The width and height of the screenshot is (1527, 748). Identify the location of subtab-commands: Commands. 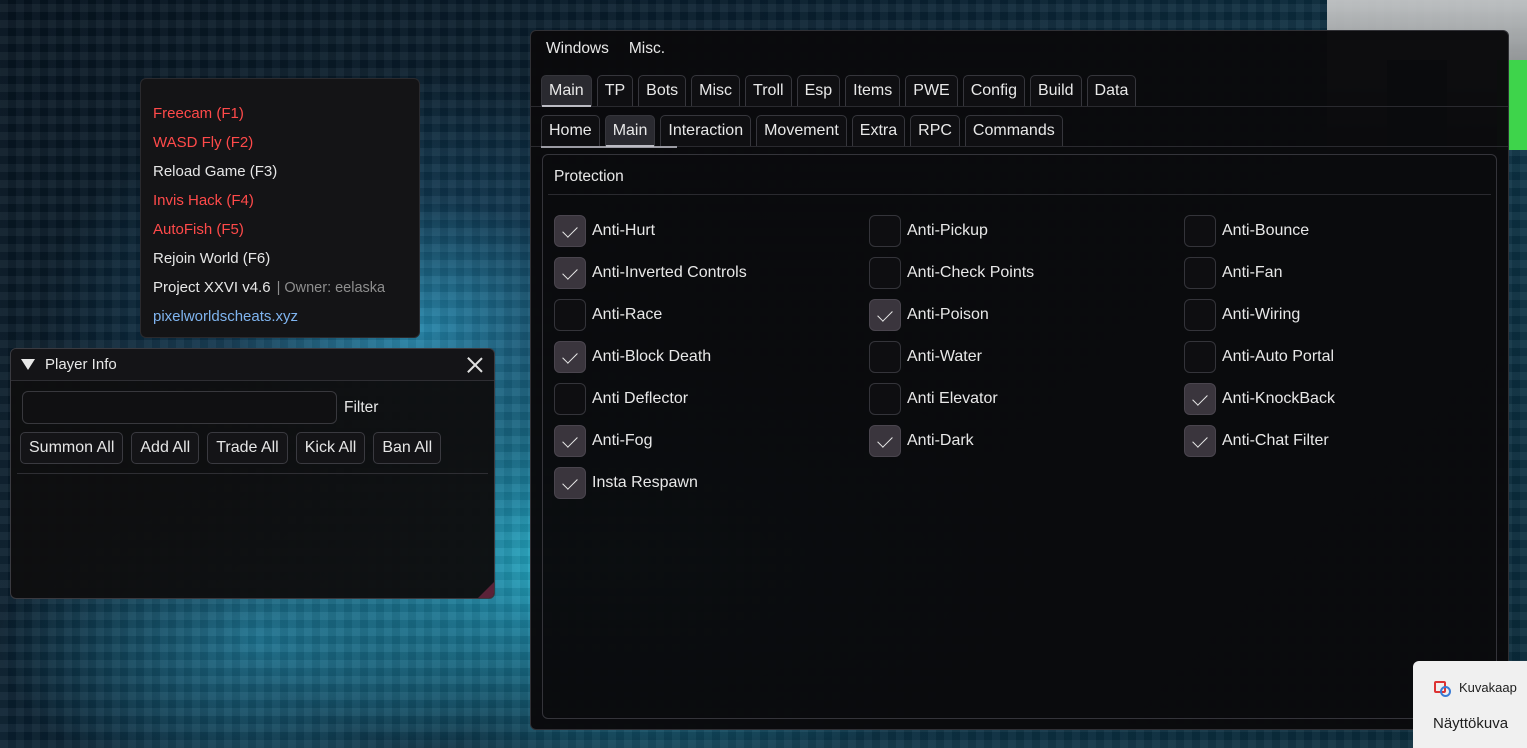
(1013, 130).